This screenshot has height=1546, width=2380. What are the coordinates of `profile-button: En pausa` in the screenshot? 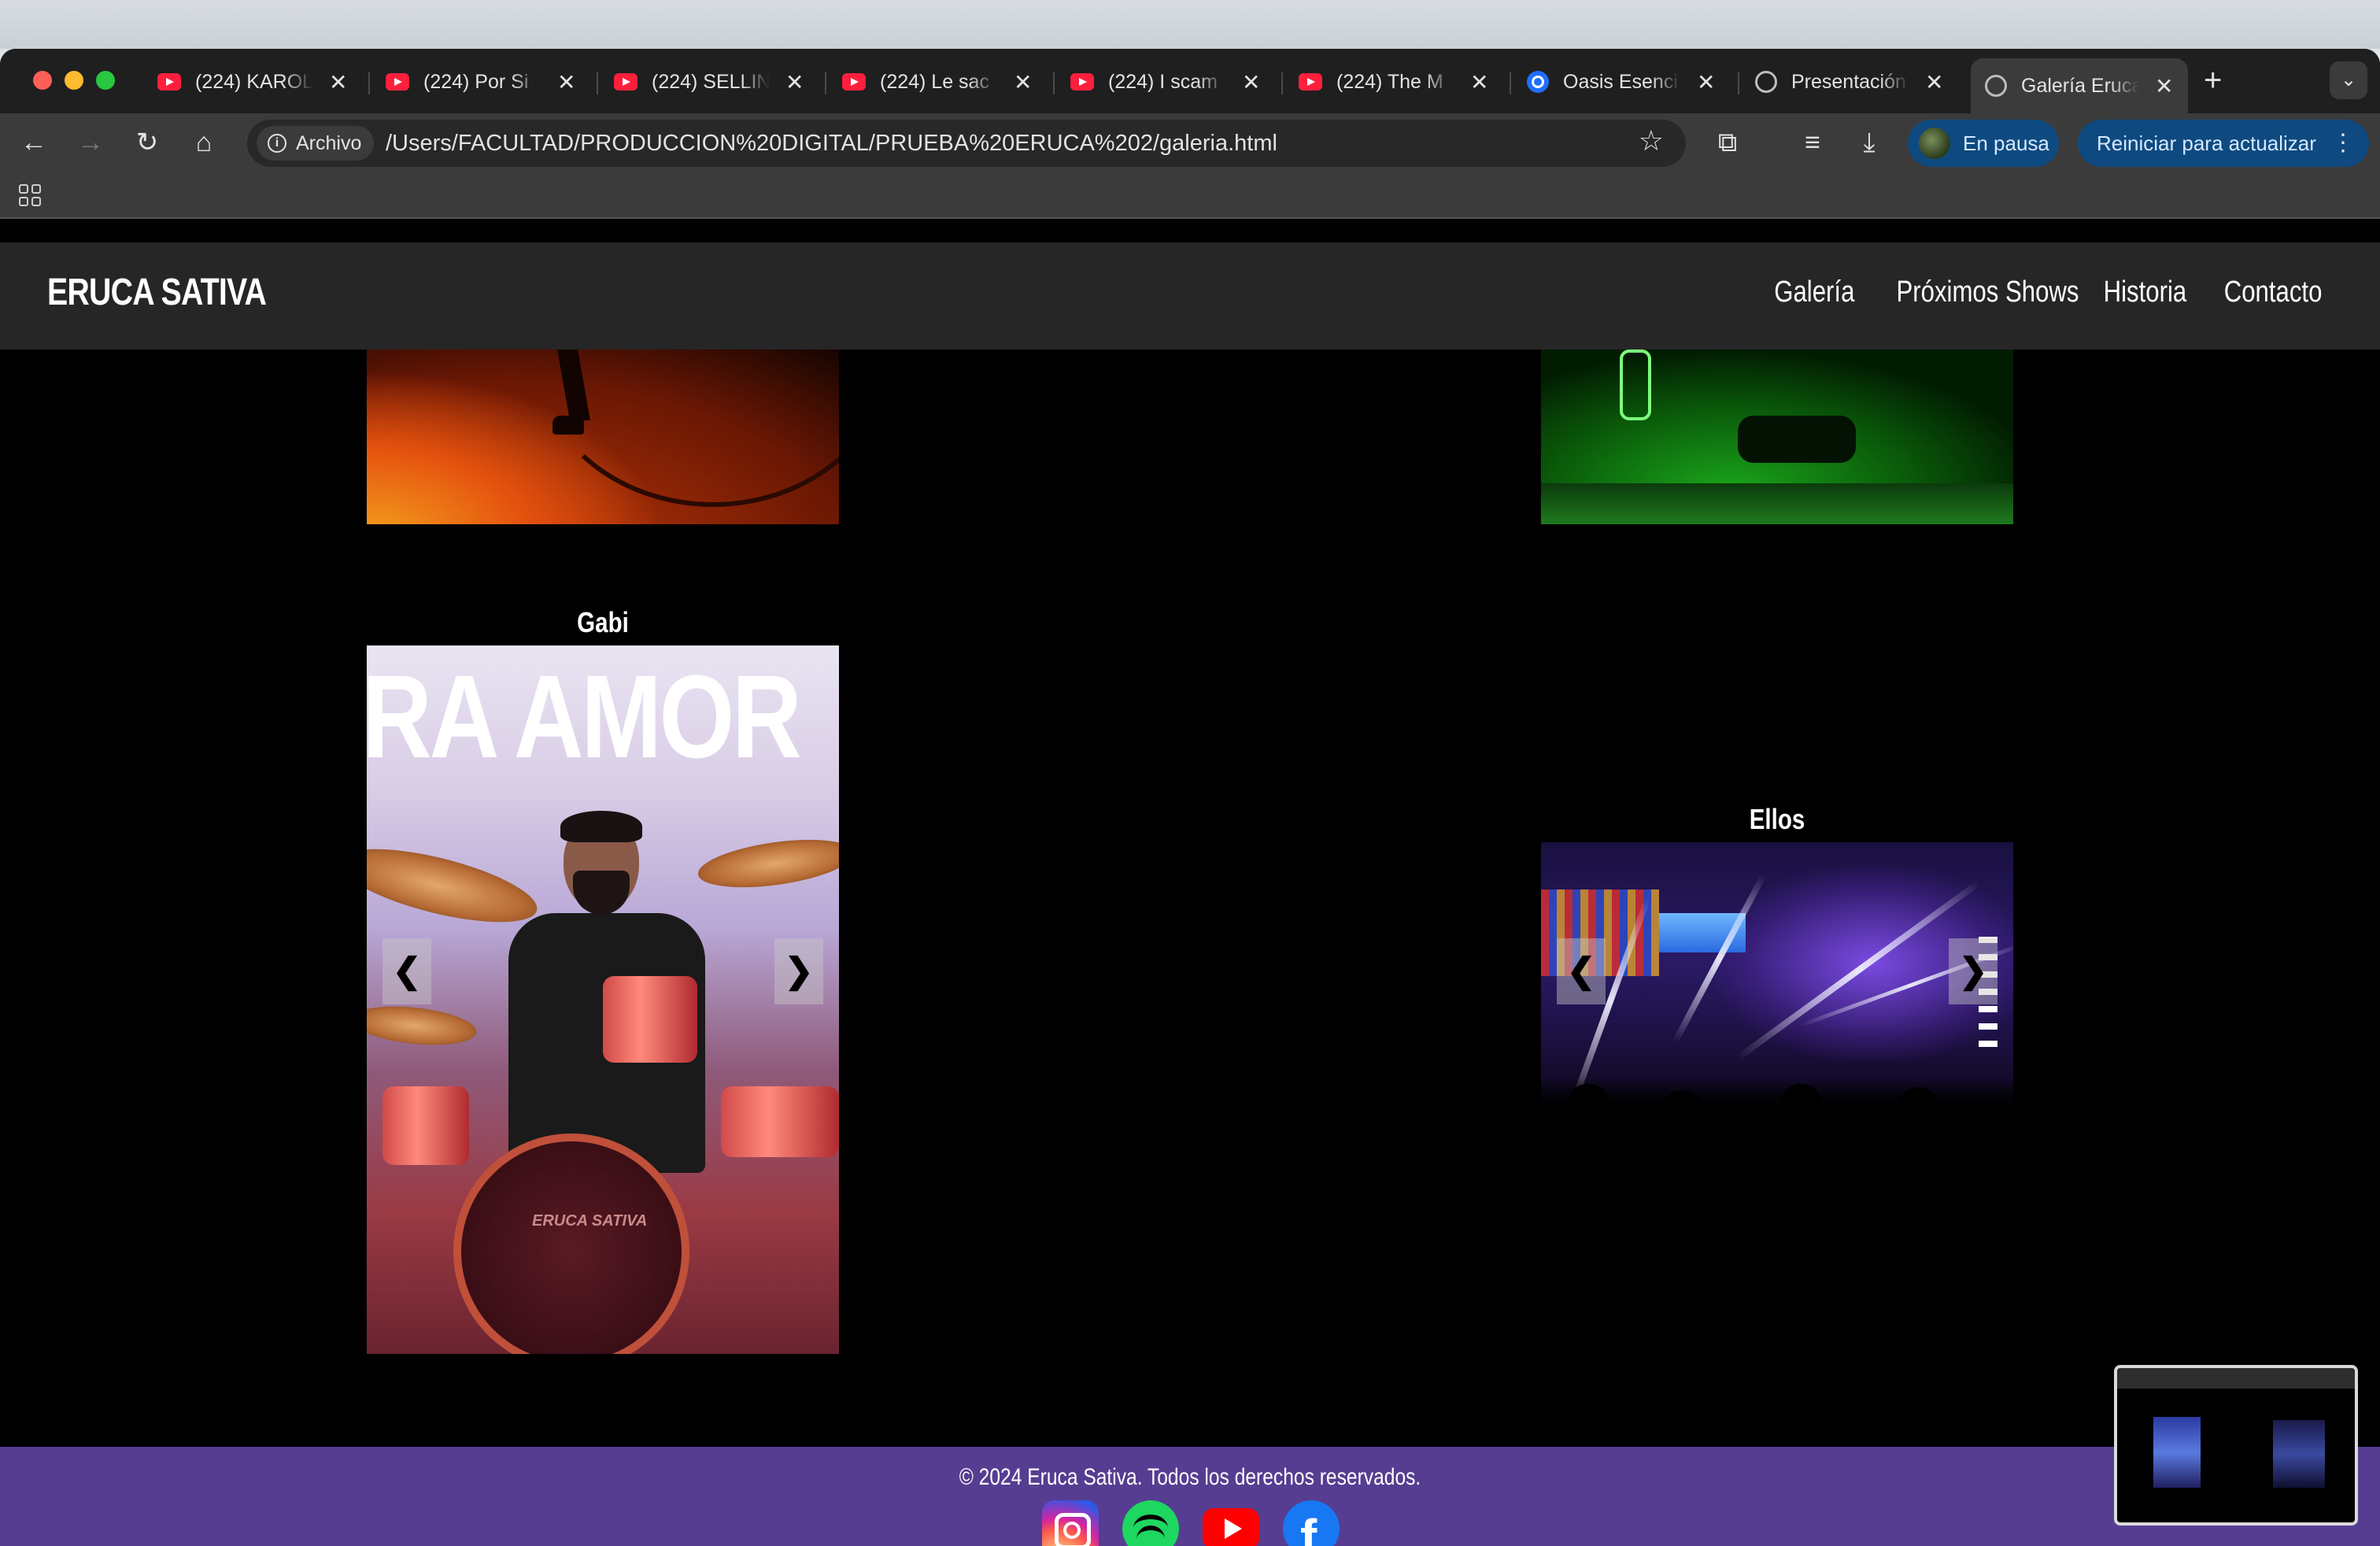 It's located at (1983, 143).